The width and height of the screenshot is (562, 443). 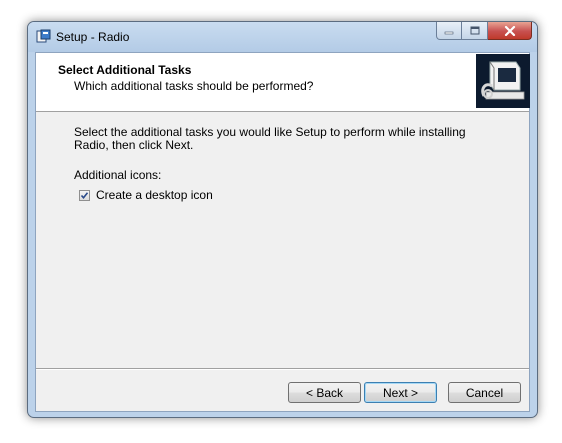 I want to click on checkmark-icon, so click(x=84, y=195).